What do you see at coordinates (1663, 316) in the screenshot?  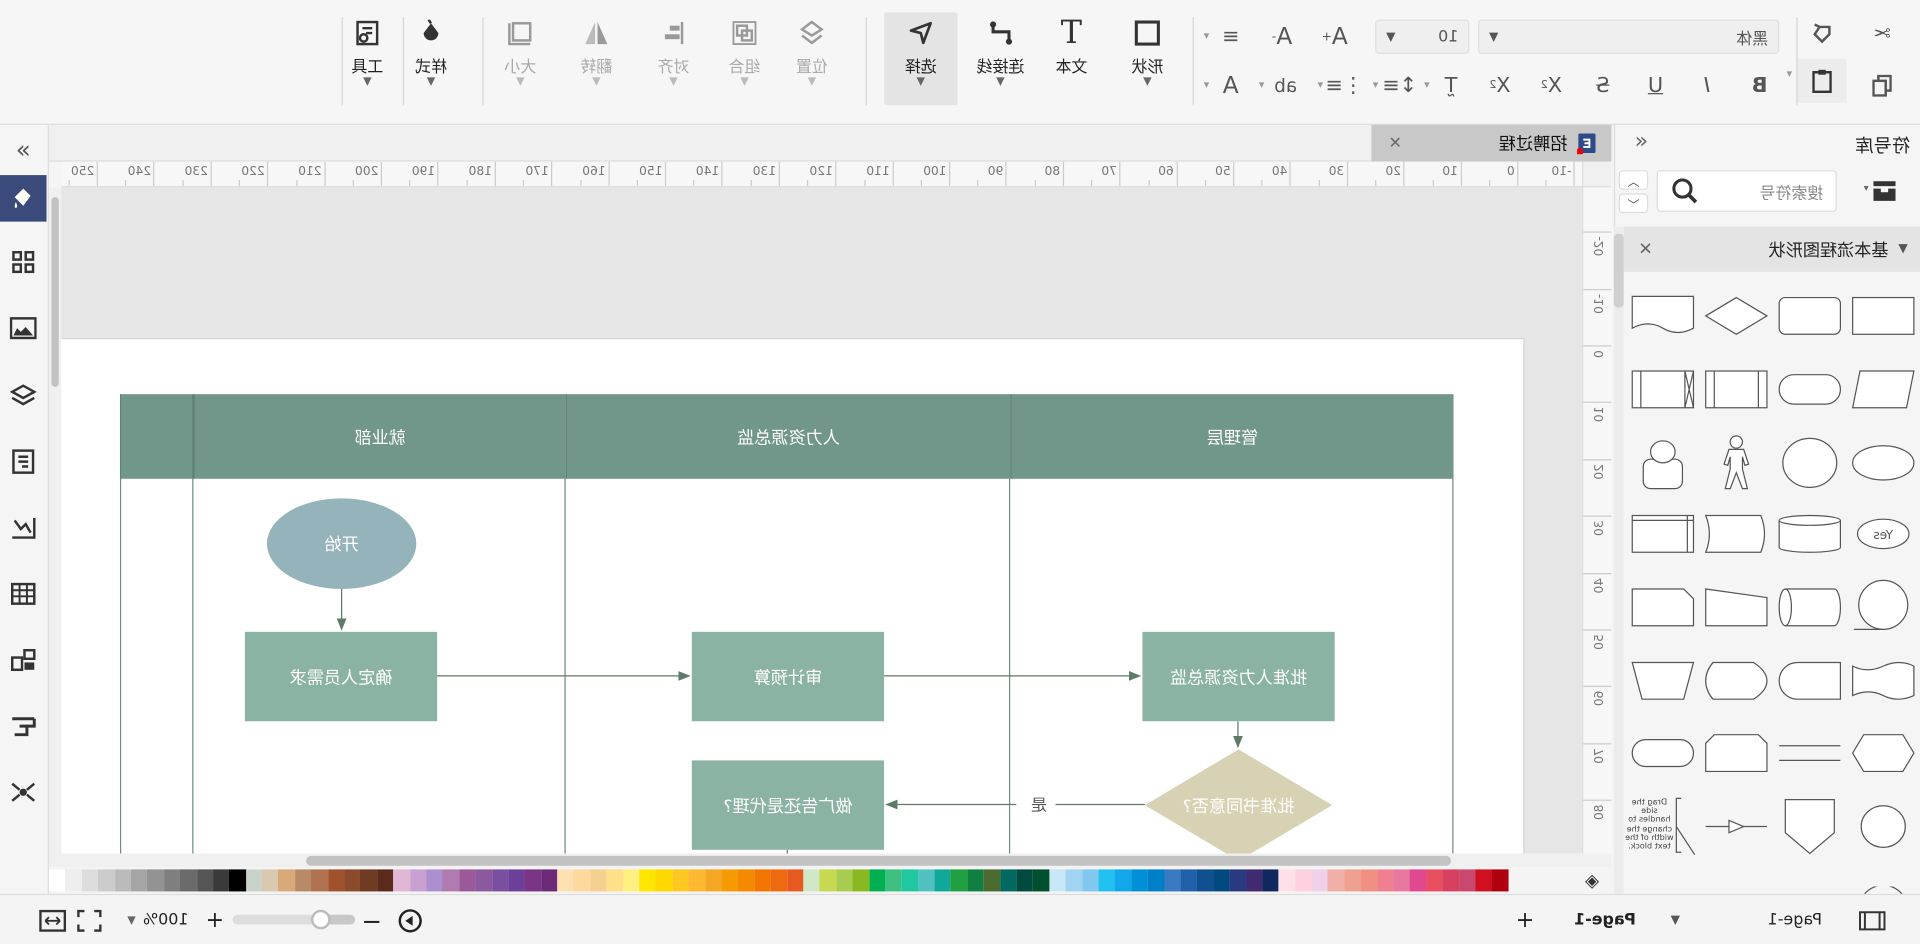 I see `document-shape` at bounding box center [1663, 316].